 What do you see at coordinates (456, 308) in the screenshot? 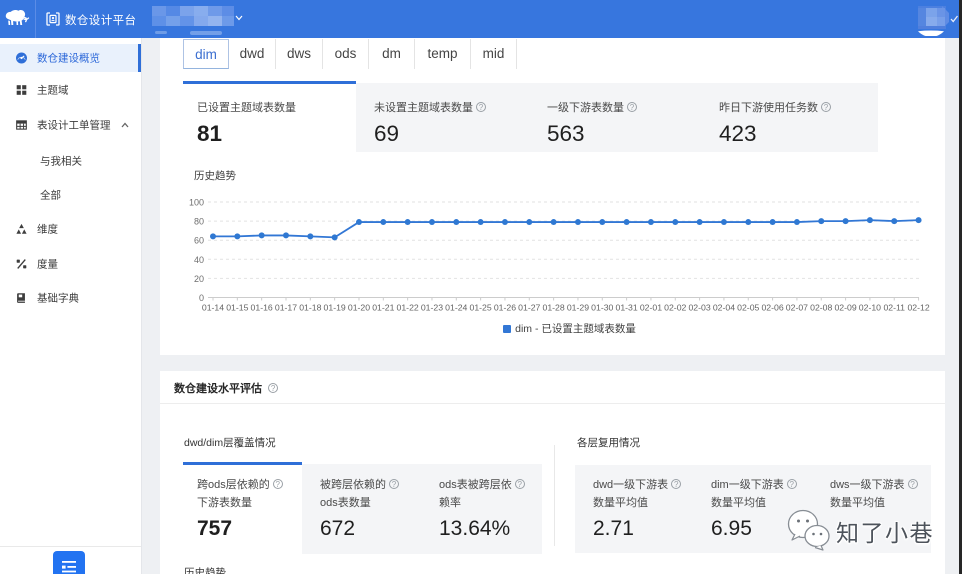
I see `svg-text: 01-24` at bounding box center [456, 308].